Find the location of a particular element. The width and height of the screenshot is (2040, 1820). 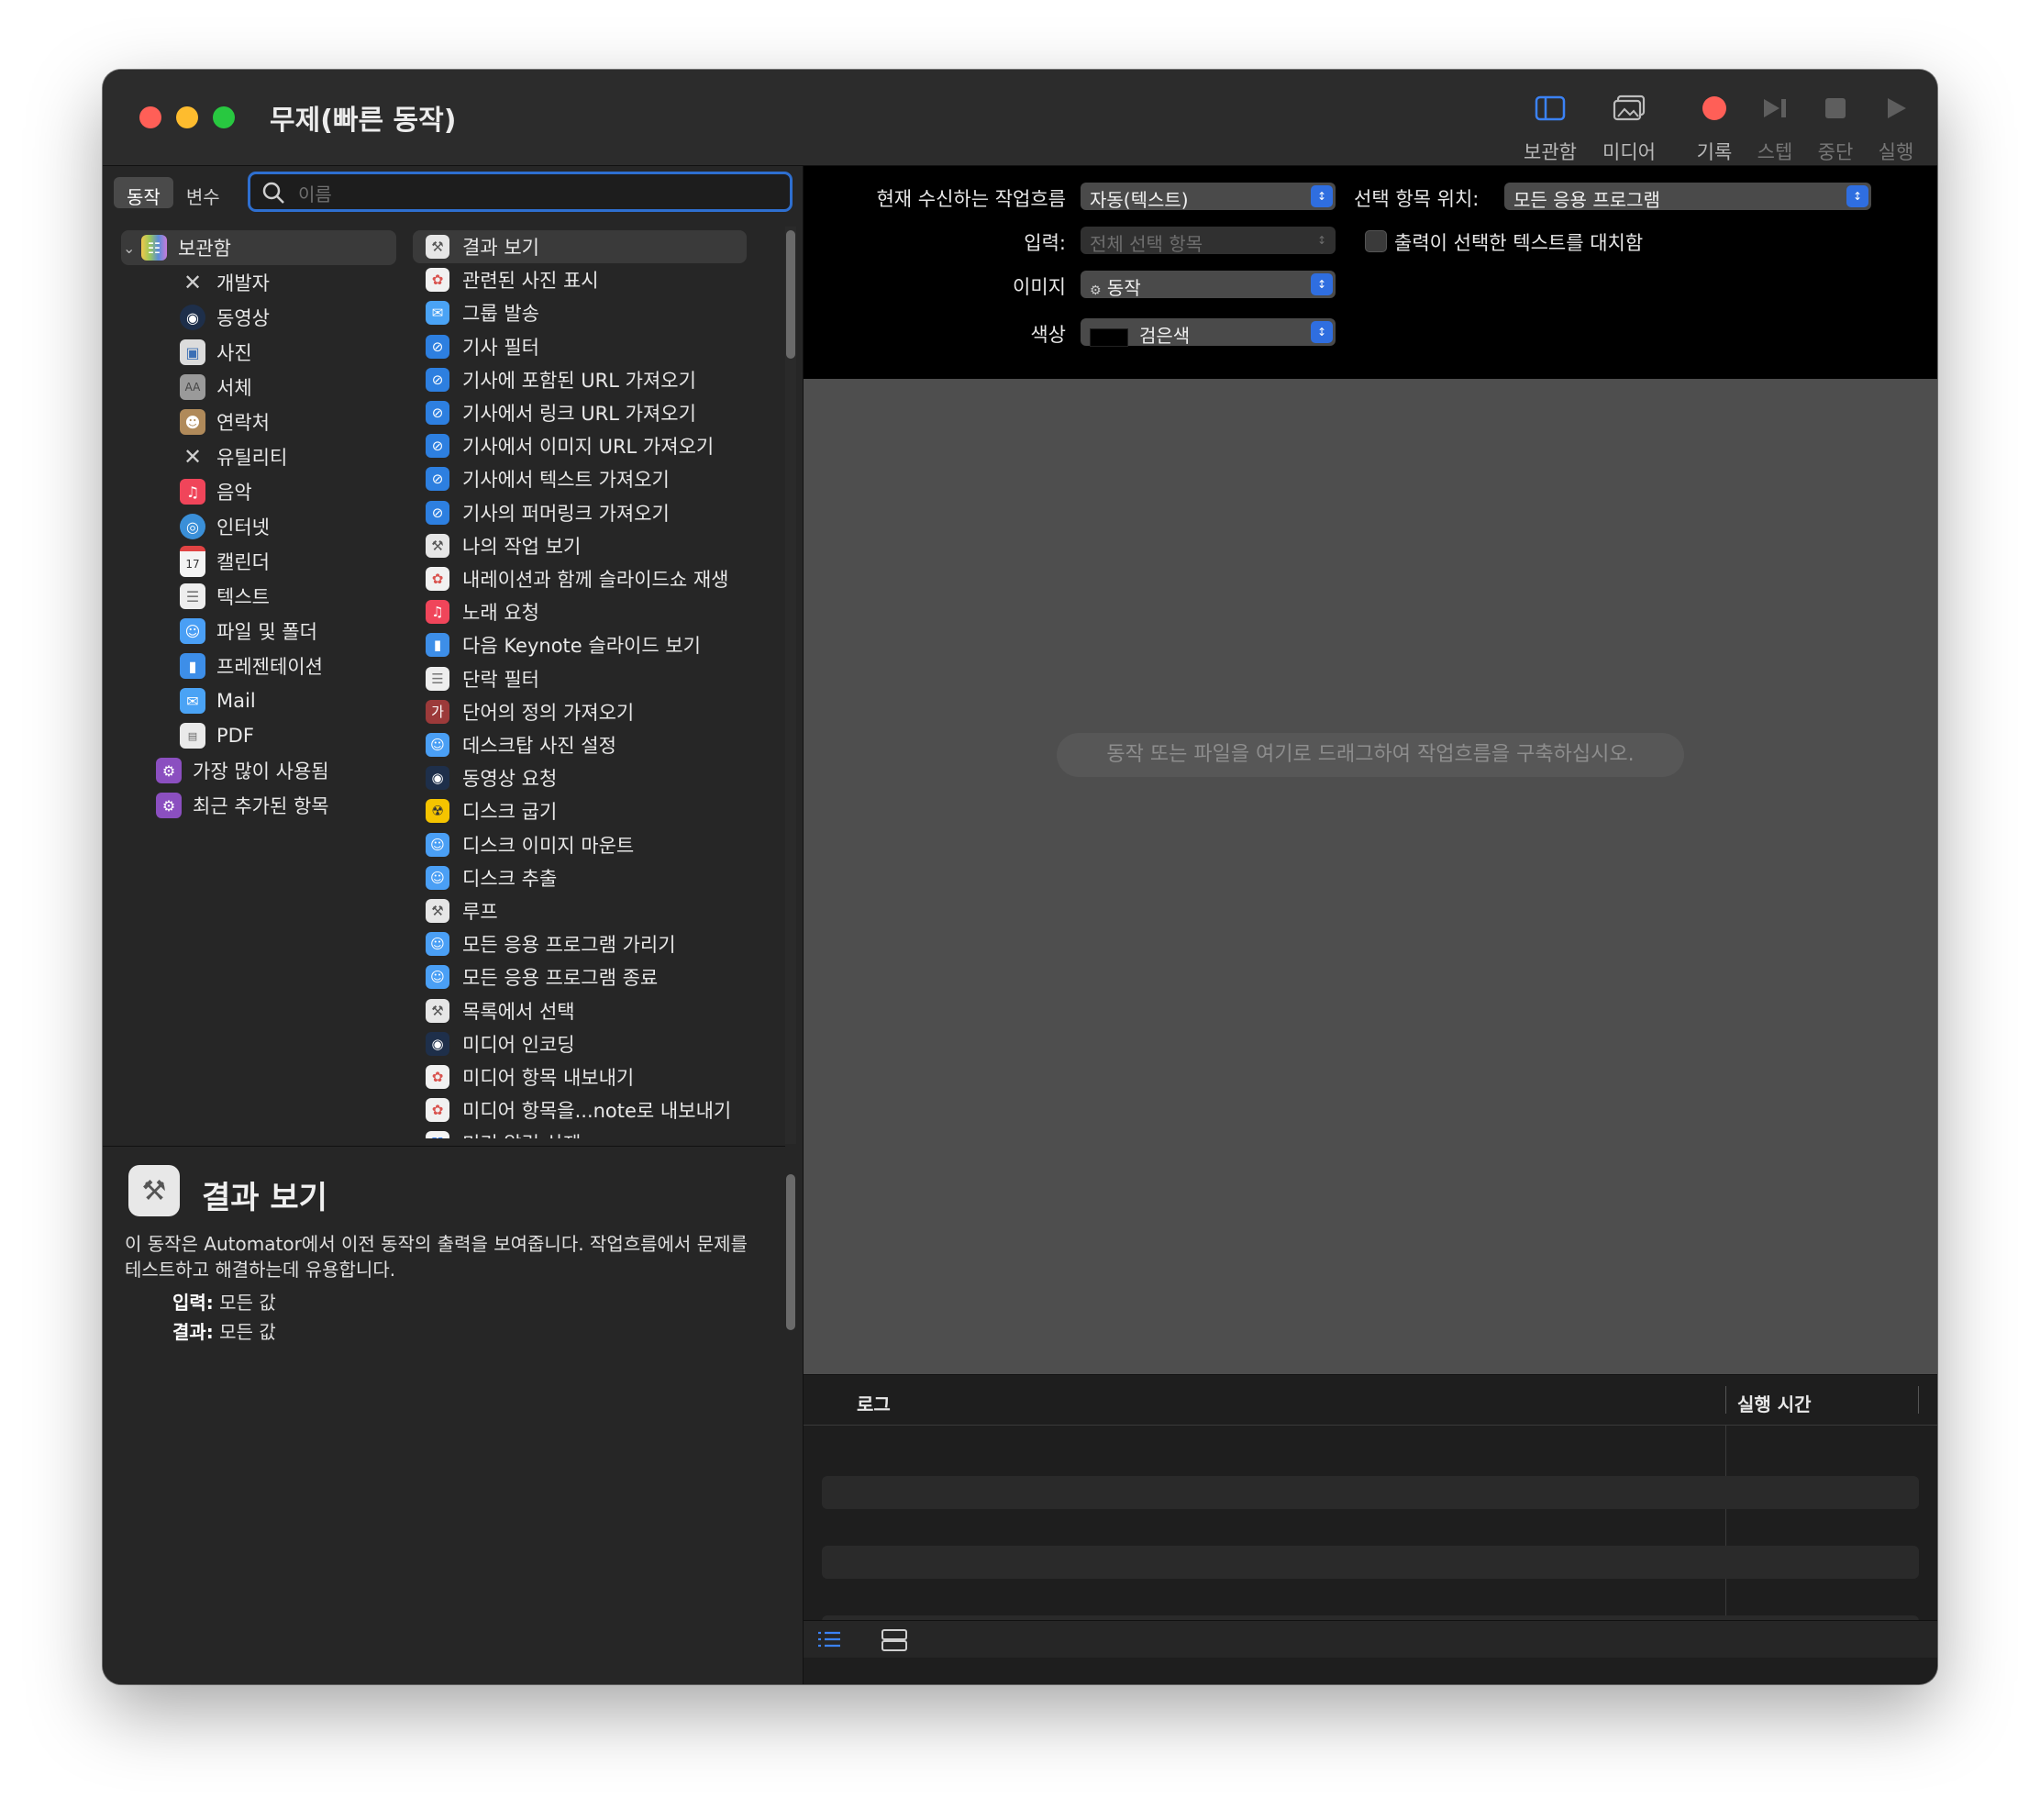

action-list-item: ⚒ 결과 보기 is located at coordinates (580, 246).